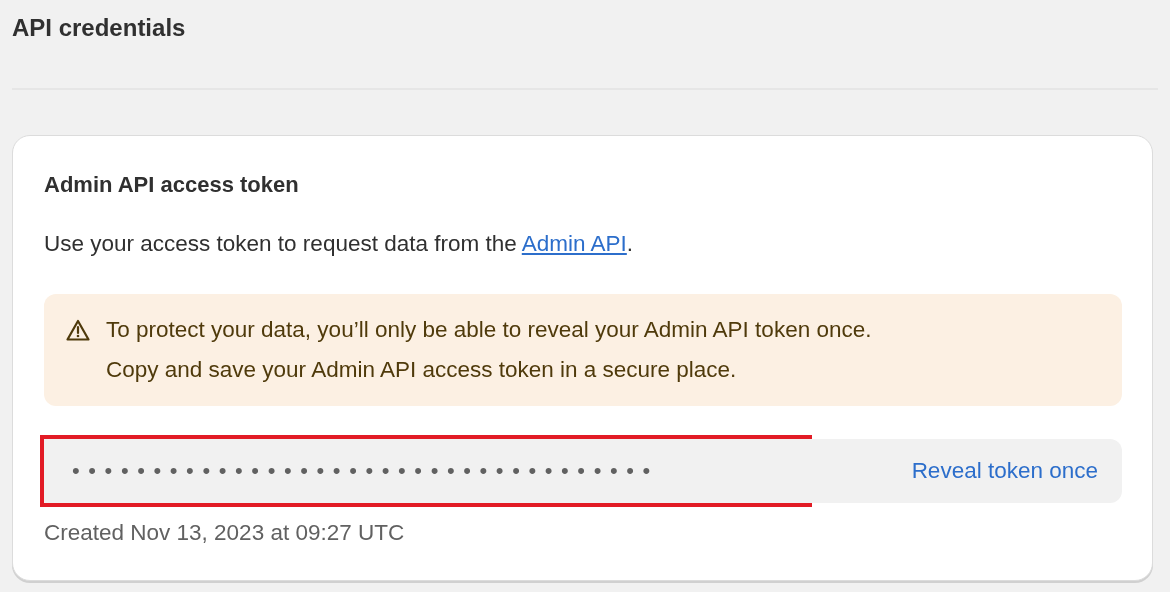 The width and height of the screenshot is (1170, 592). What do you see at coordinates (225, 533) in the screenshot?
I see `created-timestamp: Created Nov 13, 2023 at 09:27 UTC` at bounding box center [225, 533].